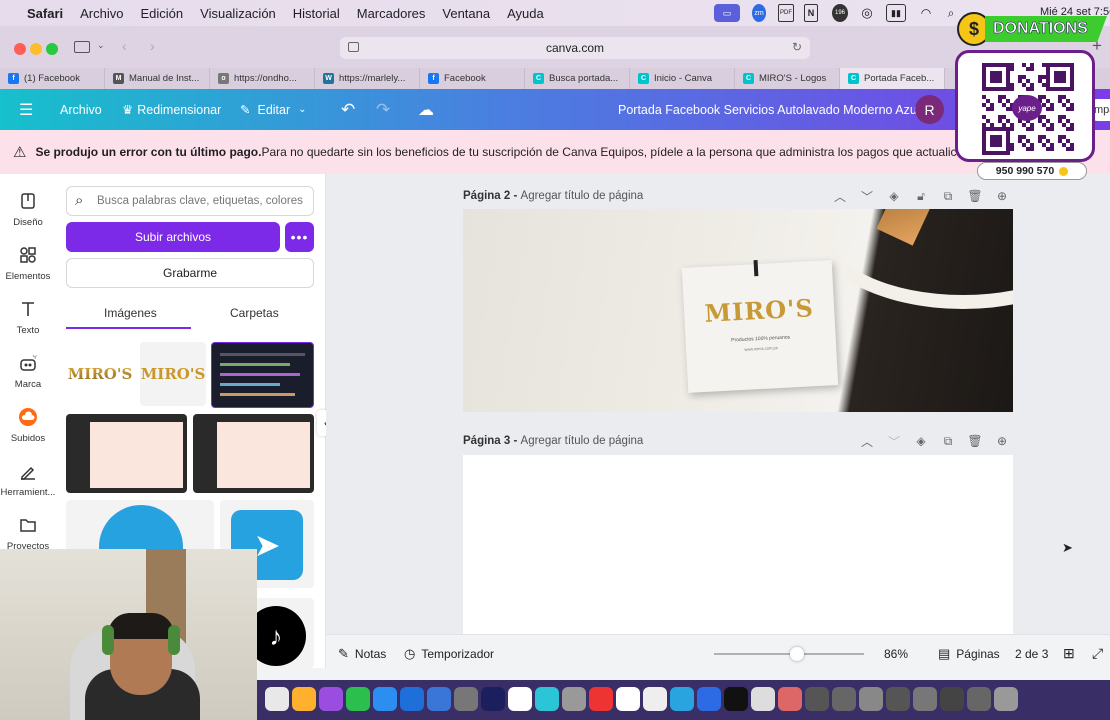 This screenshot has width=1110, height=720. Describe the element at coordinates (682, 78) in the screenshot. I see `browser-tab: C Inicio - Canva` at that location.